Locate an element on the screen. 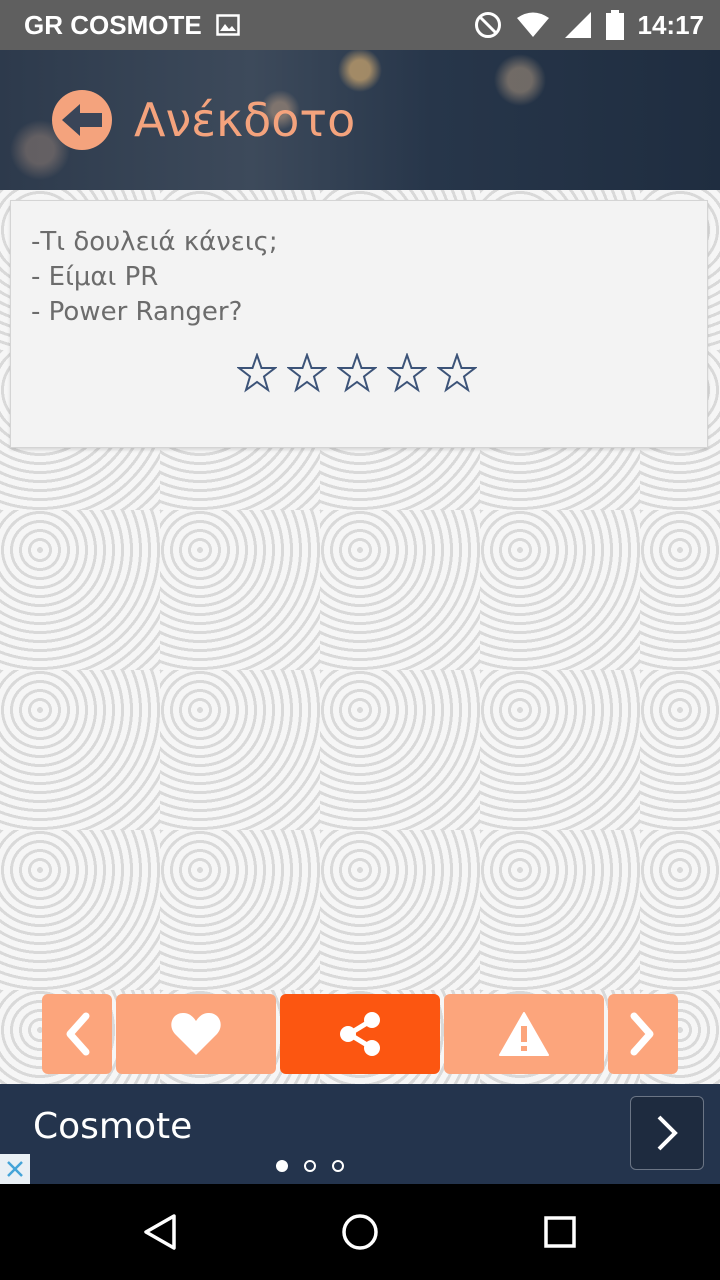 Image resolution: width=720 pixels, height=1280 pixels. status-left: GR COSMOTE is located at coordinates (132, 25).